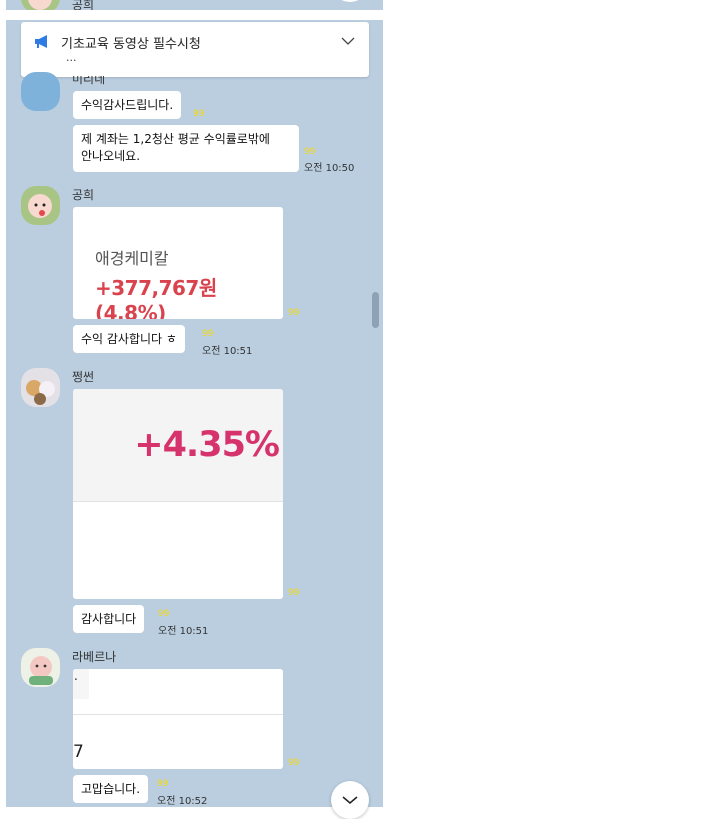 The image size is (706, 819). I want to click on sender-name: 쩡썬, so click(83, 377).